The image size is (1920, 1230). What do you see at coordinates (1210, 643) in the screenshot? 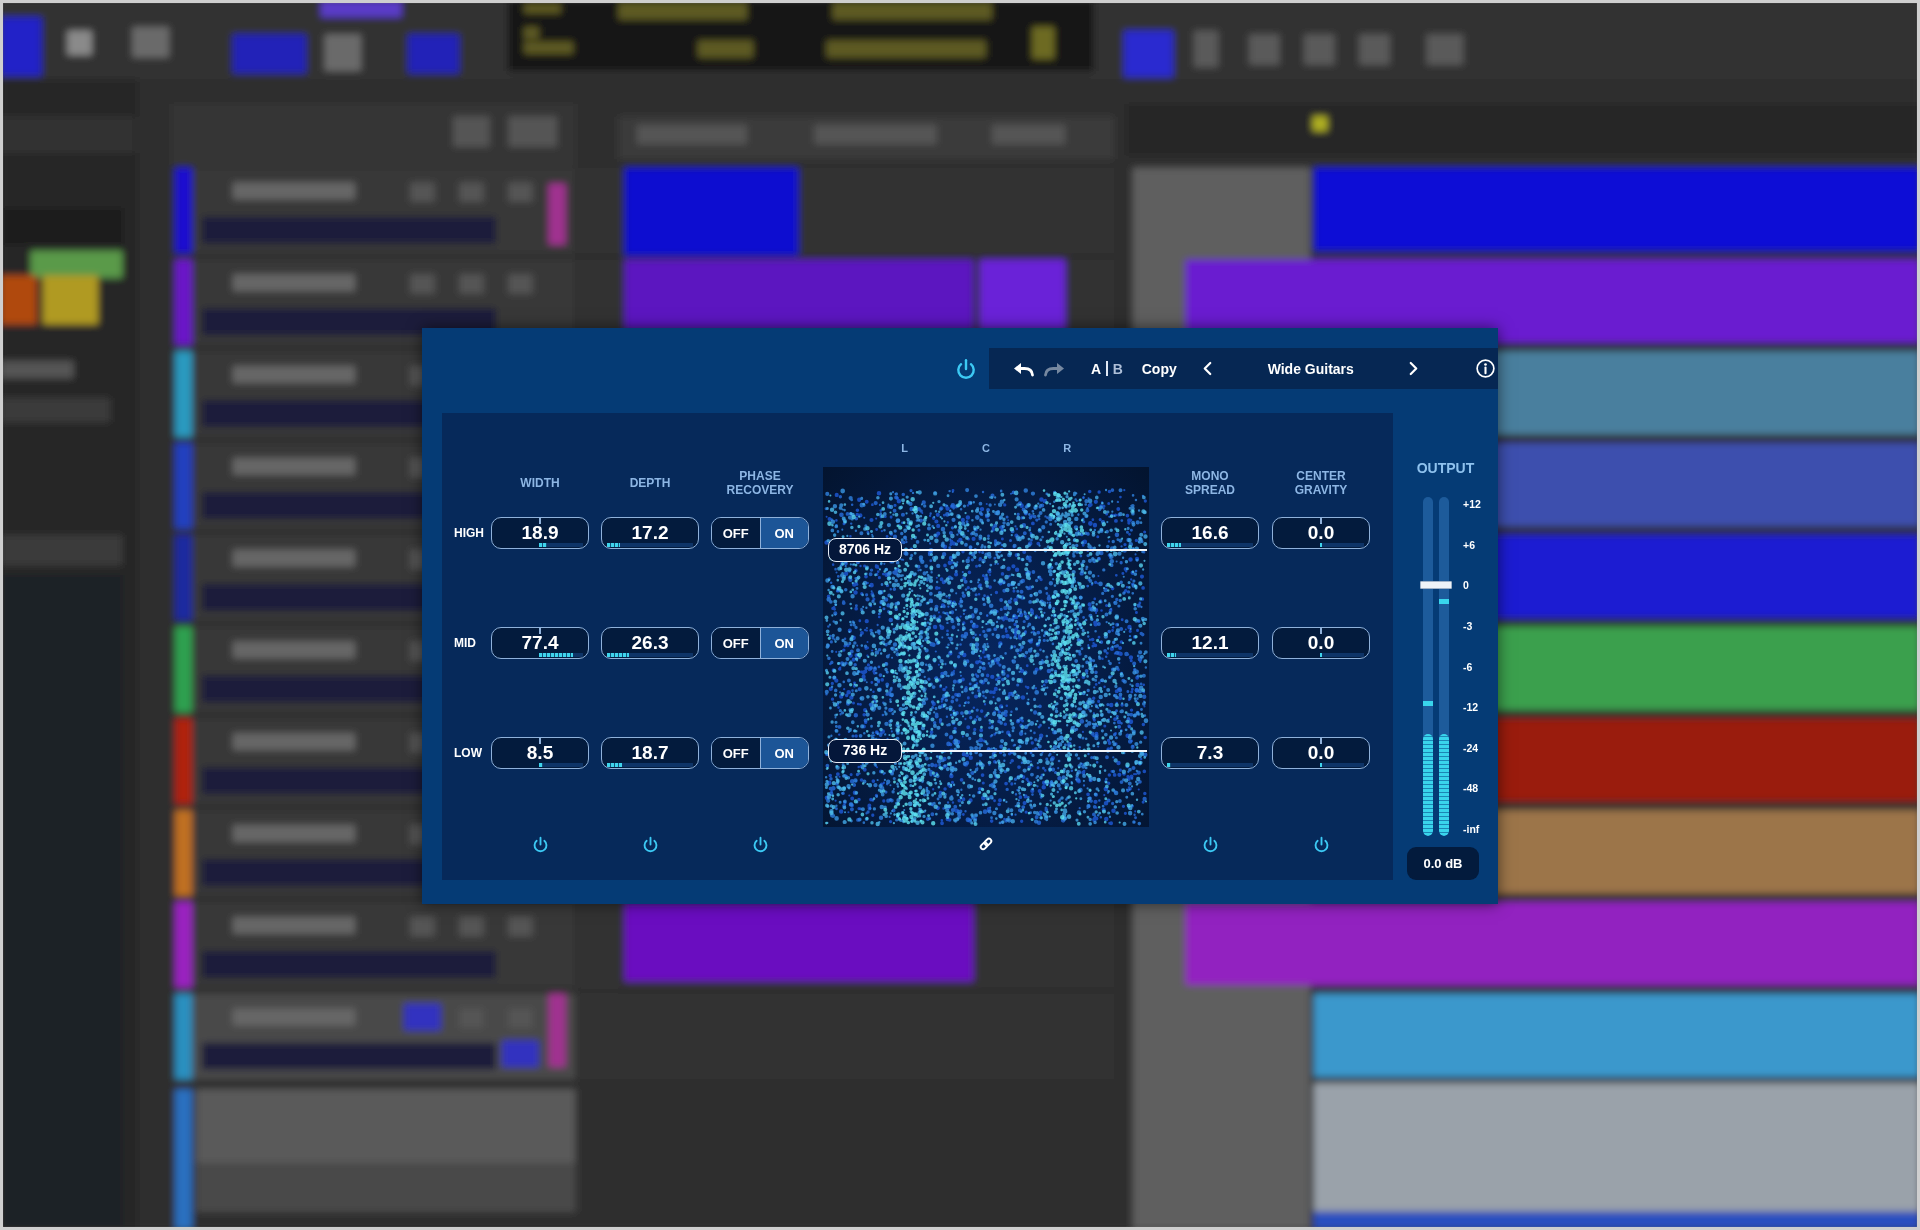
I see `value-field: 12.1` at bounding box center [1210, 643].